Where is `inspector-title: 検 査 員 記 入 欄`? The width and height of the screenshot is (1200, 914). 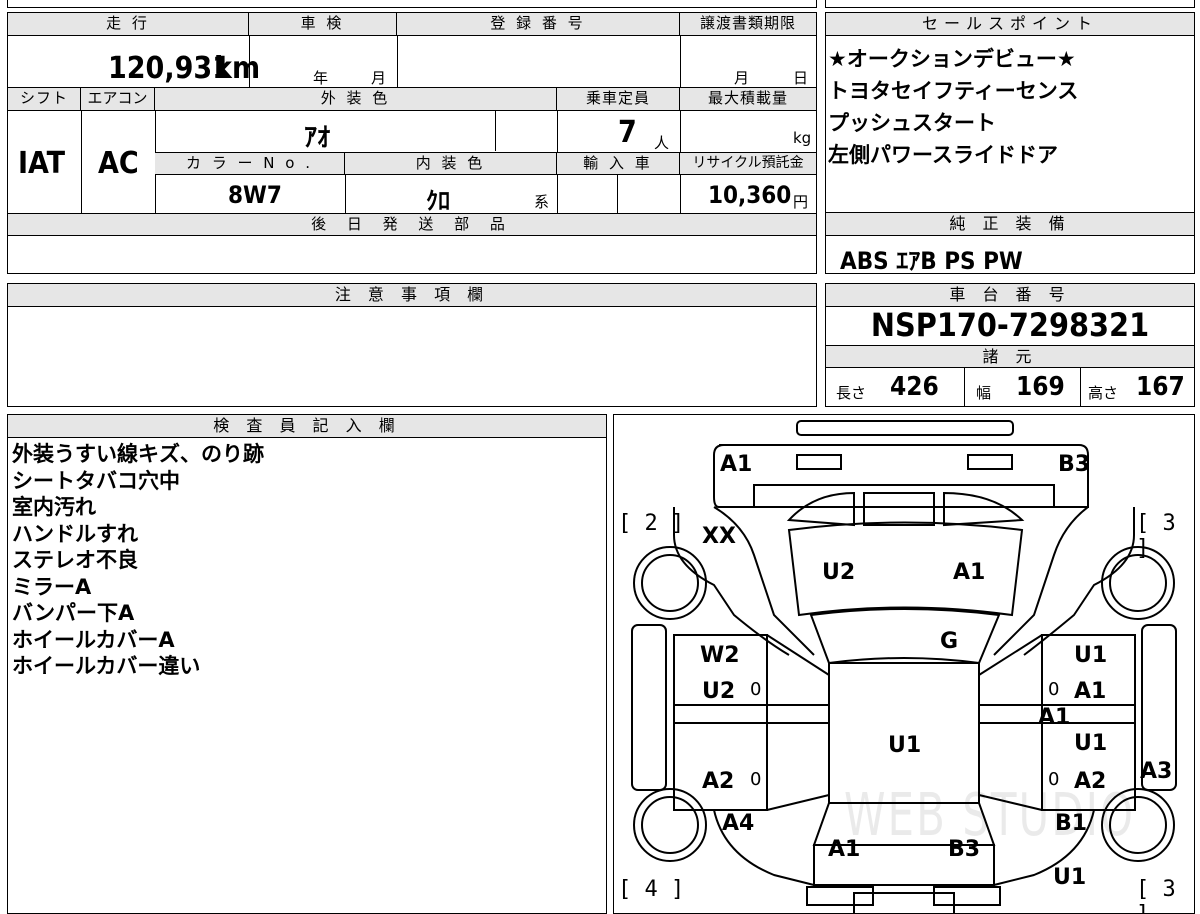 inspector-title: 検 査 員 記 入 欄 is located at coordinates (307, 426).